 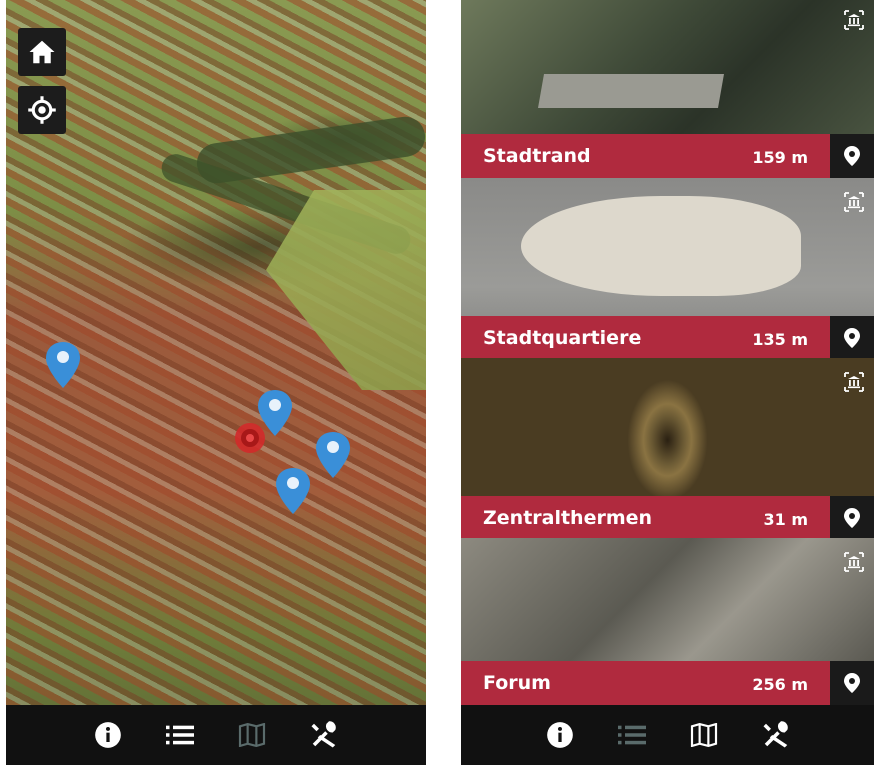 What do you see at coordinates (667, 269) in the screenshot?
I see `list-item: Stadtquartiere 135 m` at bounding box center [667, 269].